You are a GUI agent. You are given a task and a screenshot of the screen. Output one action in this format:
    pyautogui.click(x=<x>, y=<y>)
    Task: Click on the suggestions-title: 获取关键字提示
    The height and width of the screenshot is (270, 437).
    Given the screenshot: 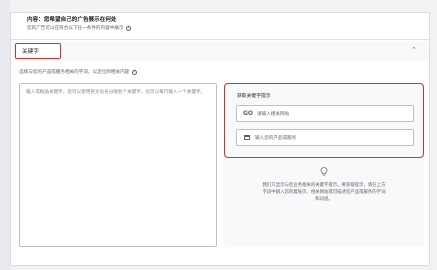 What is the action you would take?
    pyautogui.click(x=254, y=96)
    